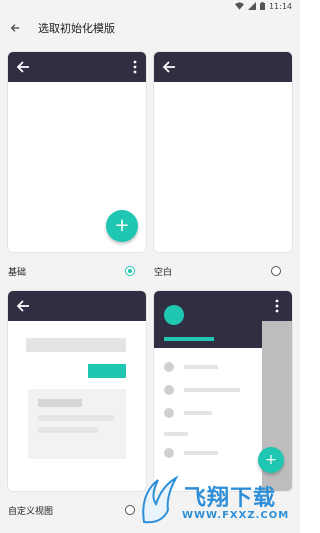 The width and height of the screenshot is (320, 533). What do you see at coordinates (174, 315) in the screenshot?
I see `preview-avatar` at bounding box center [174, 315].